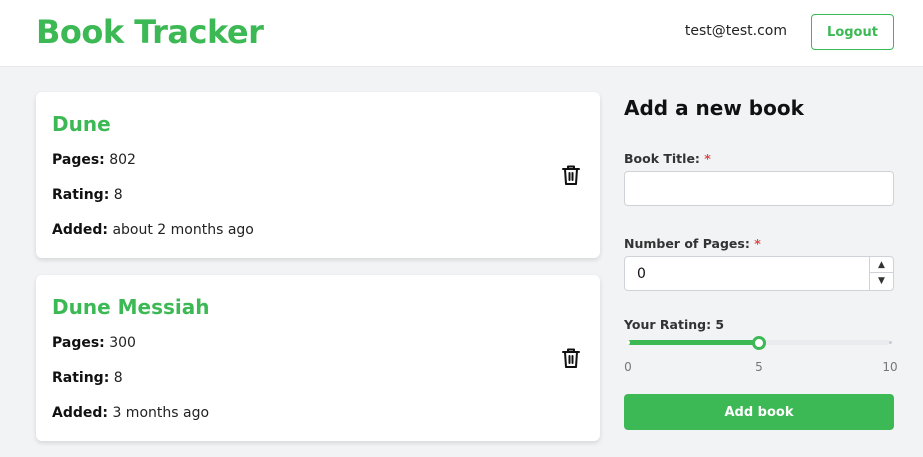 Image resolution: width=923 pixels, height=457 pixels. Describe the element at coordinates (759, 188) in the screenshot. I see `book-title-input` at that location.